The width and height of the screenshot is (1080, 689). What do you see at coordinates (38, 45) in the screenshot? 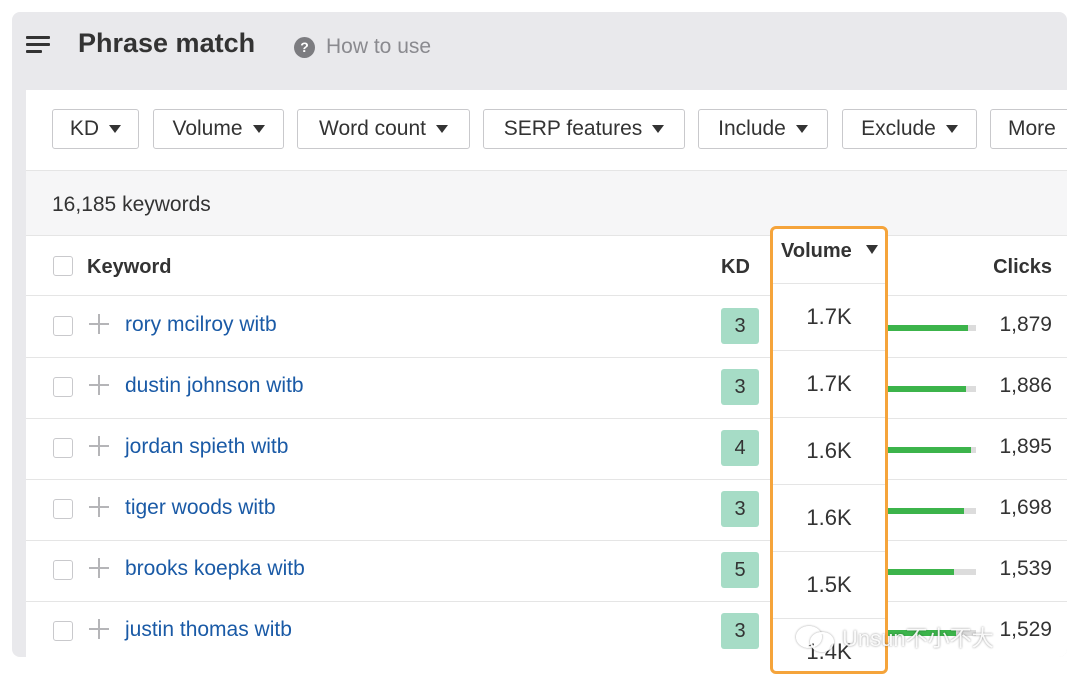
I see `menu-icon` at bounding box center [38, 45].